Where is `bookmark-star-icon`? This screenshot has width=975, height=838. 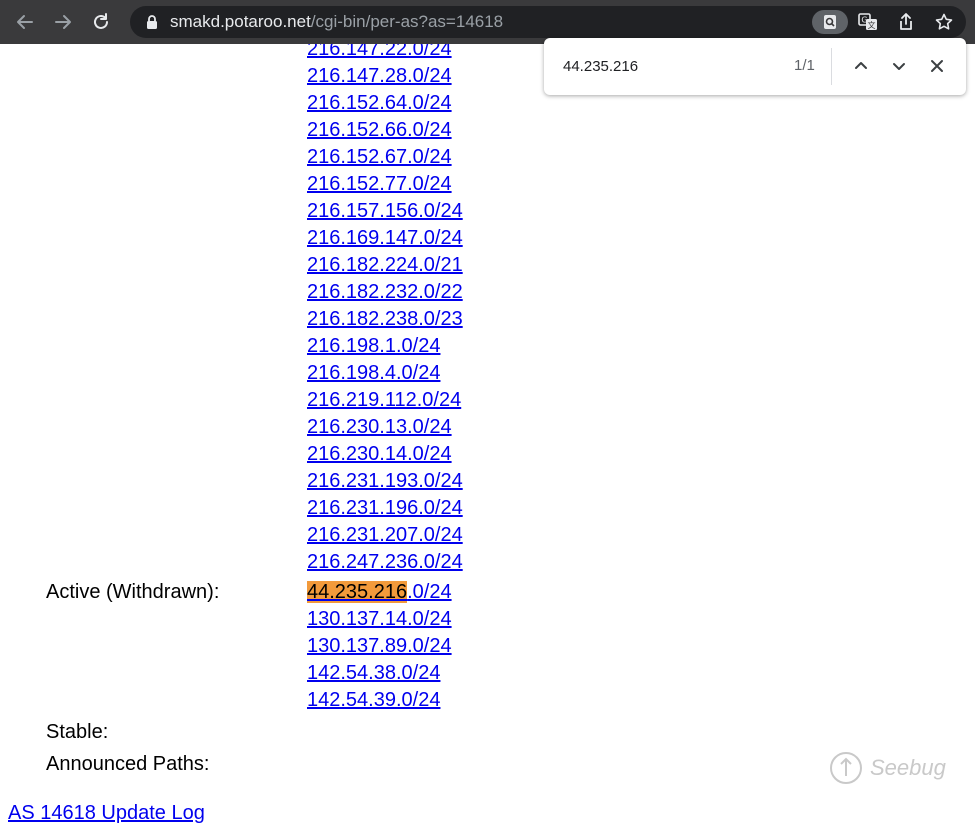
bookmark-star-icon is located at coordinates (944, 22).